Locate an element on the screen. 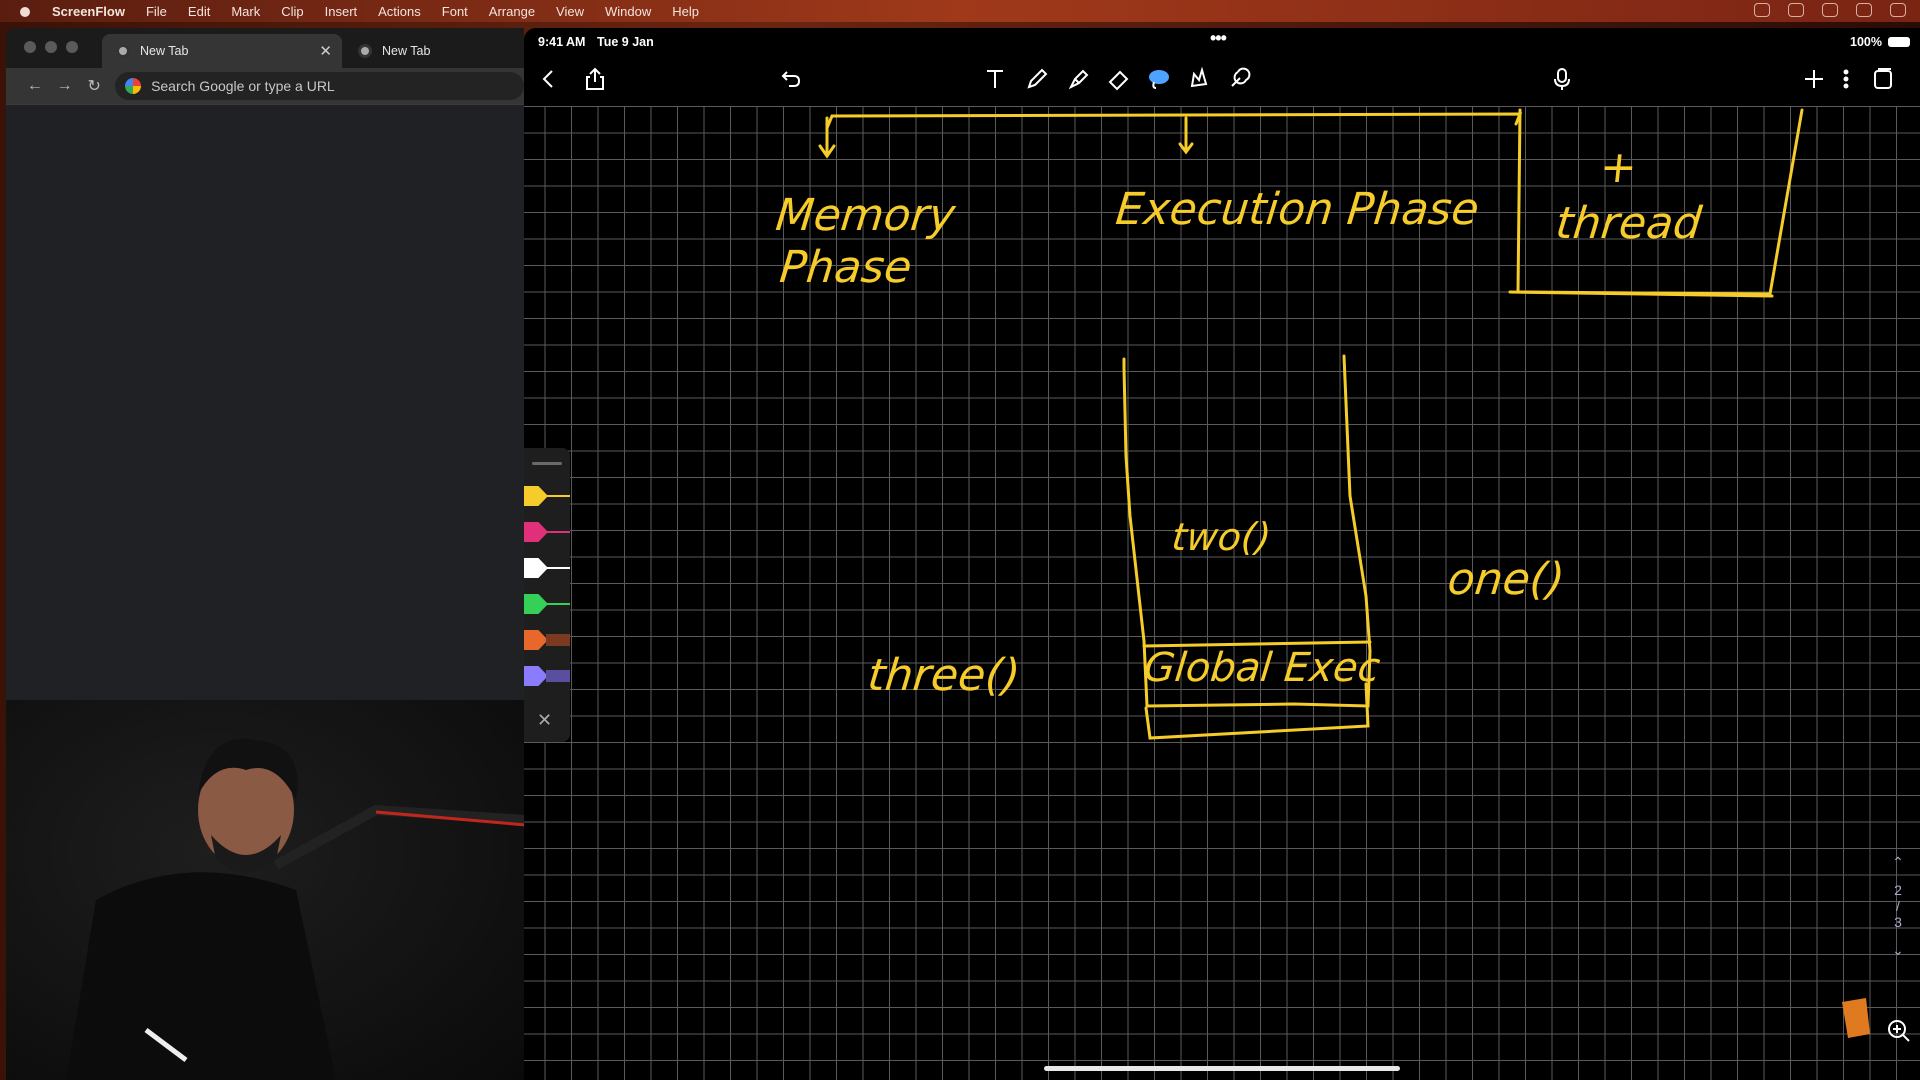  zoom-window-button is located at coordinates (72, 47).